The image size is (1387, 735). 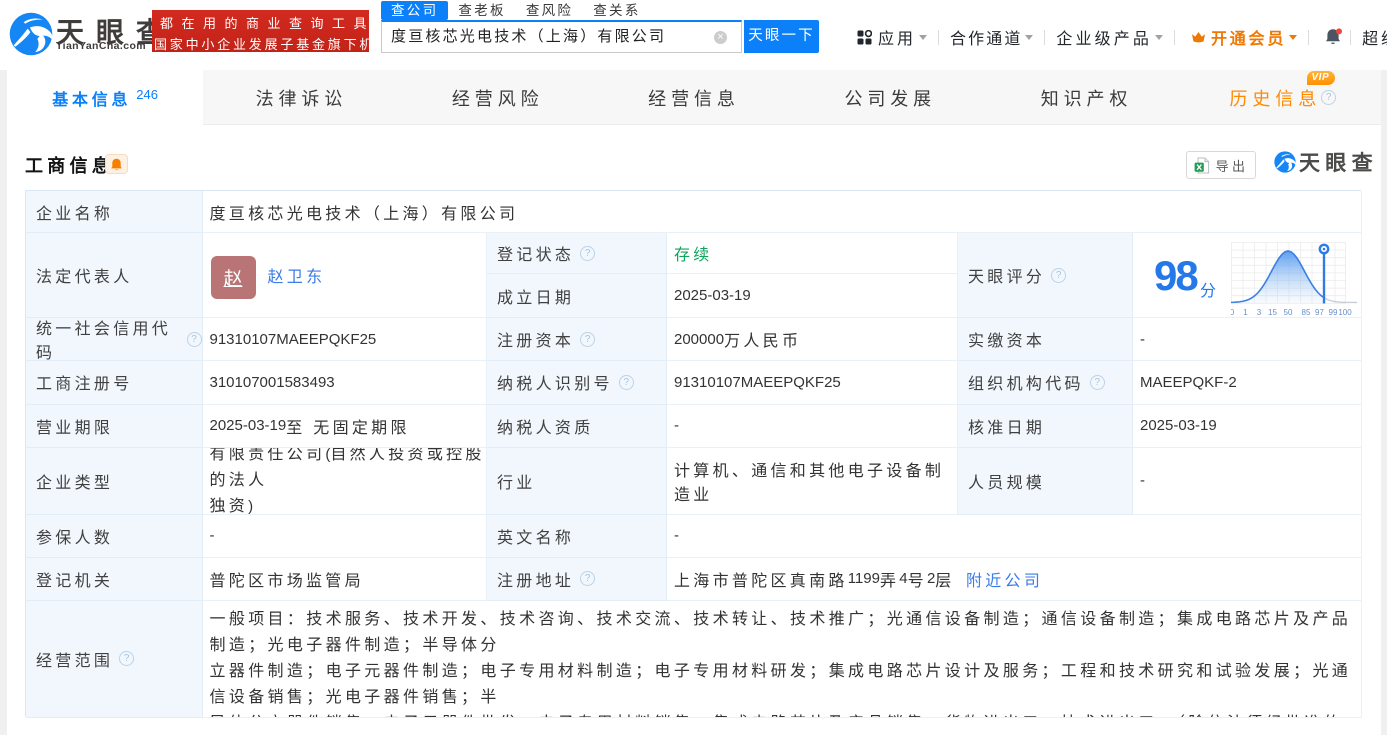 What do you see at coordinates (1345, 312) in the screenshot?
I see `svg-text: 100` at bounding box center [1345, 312].